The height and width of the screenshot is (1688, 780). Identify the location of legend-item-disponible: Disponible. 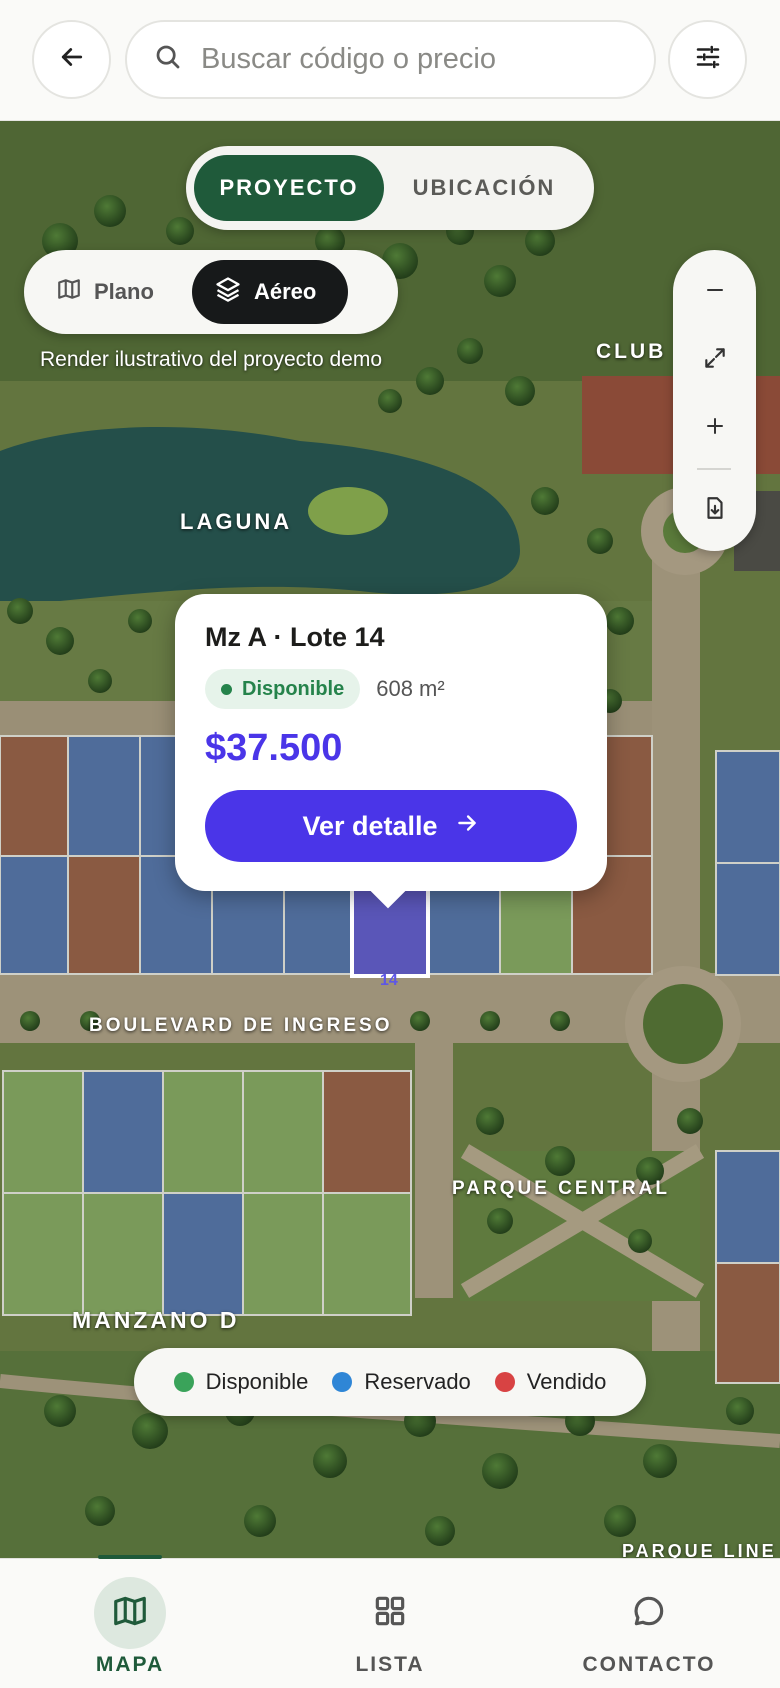
(241, 1382).